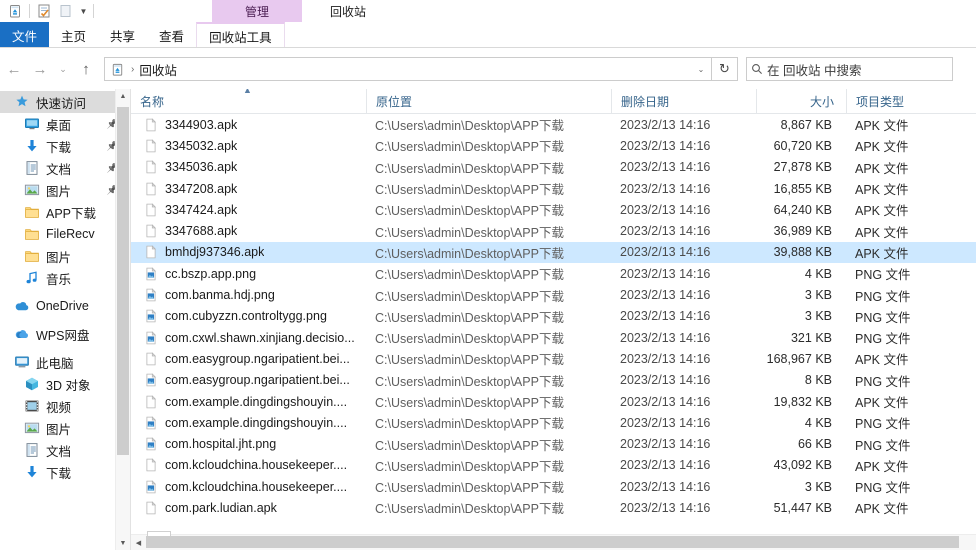 The width and height of the screenshot is (976, 550). I want to click on sidebar-item-9: OneDrive, so click(65, 306).